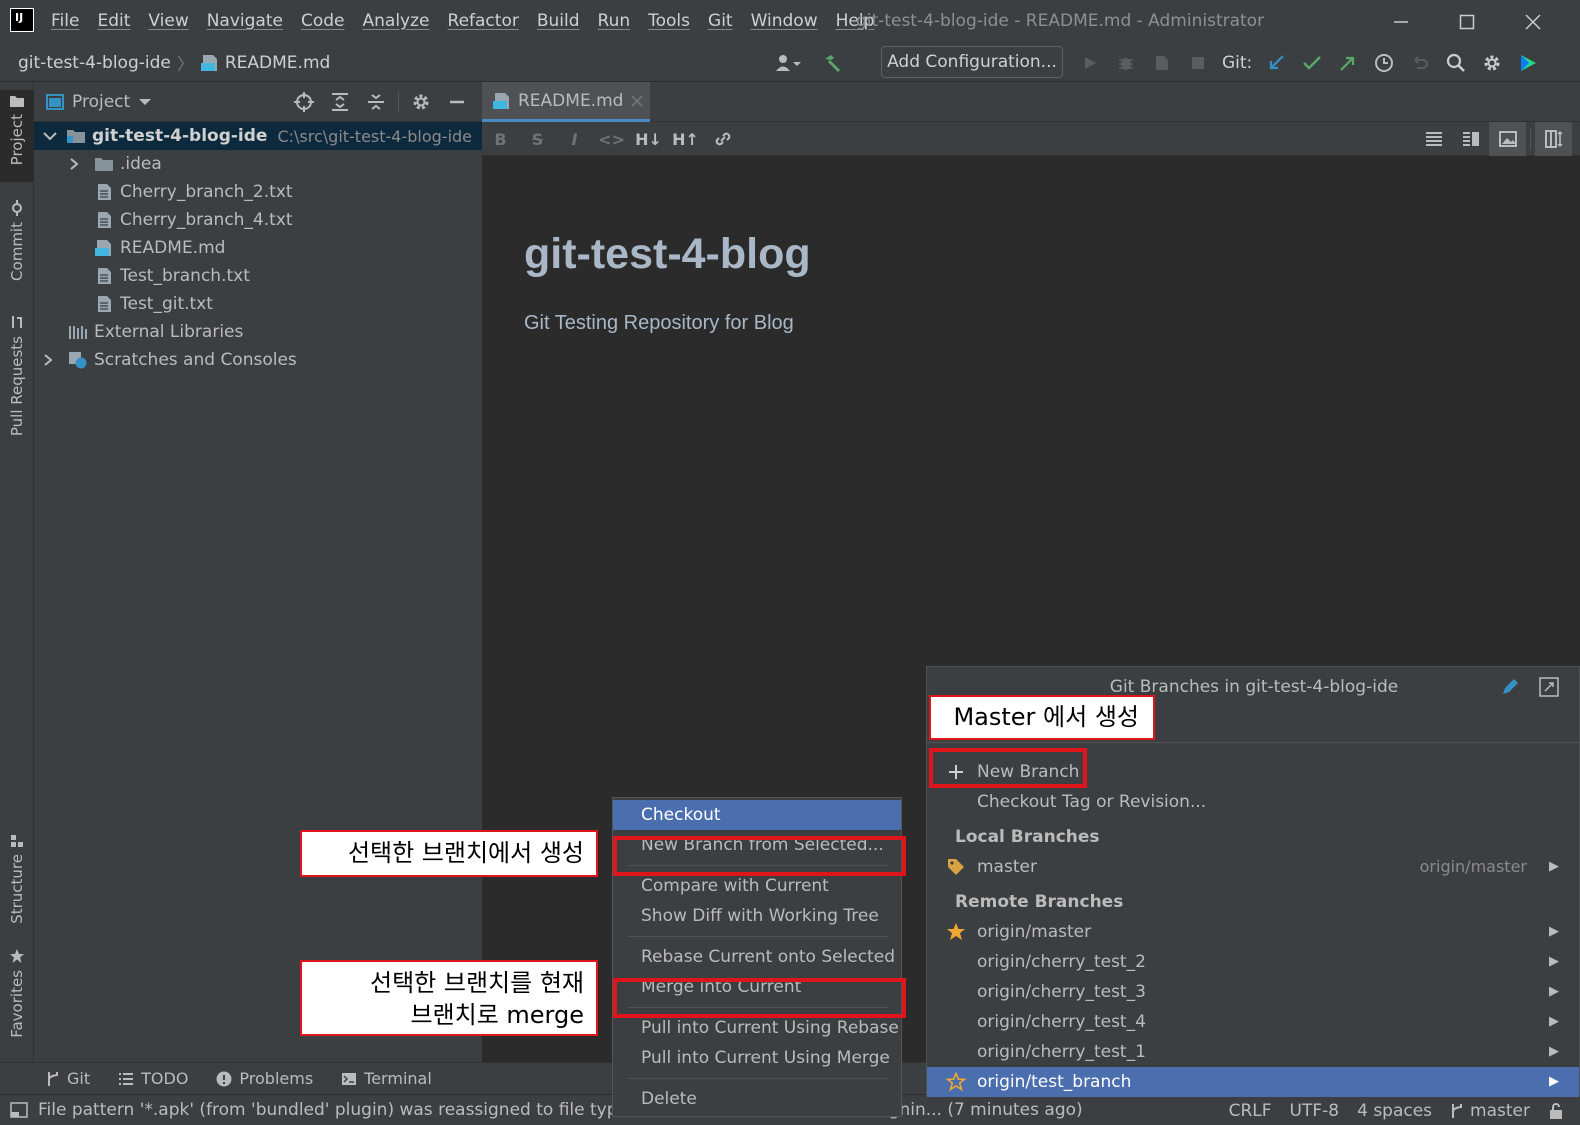 This screenshot has height=1125, width=1580. What do you see at coordinates (19, 1110) in the screenshot?
I see `toggle-tool-windows-icon` at bounding box center [19, 1110].